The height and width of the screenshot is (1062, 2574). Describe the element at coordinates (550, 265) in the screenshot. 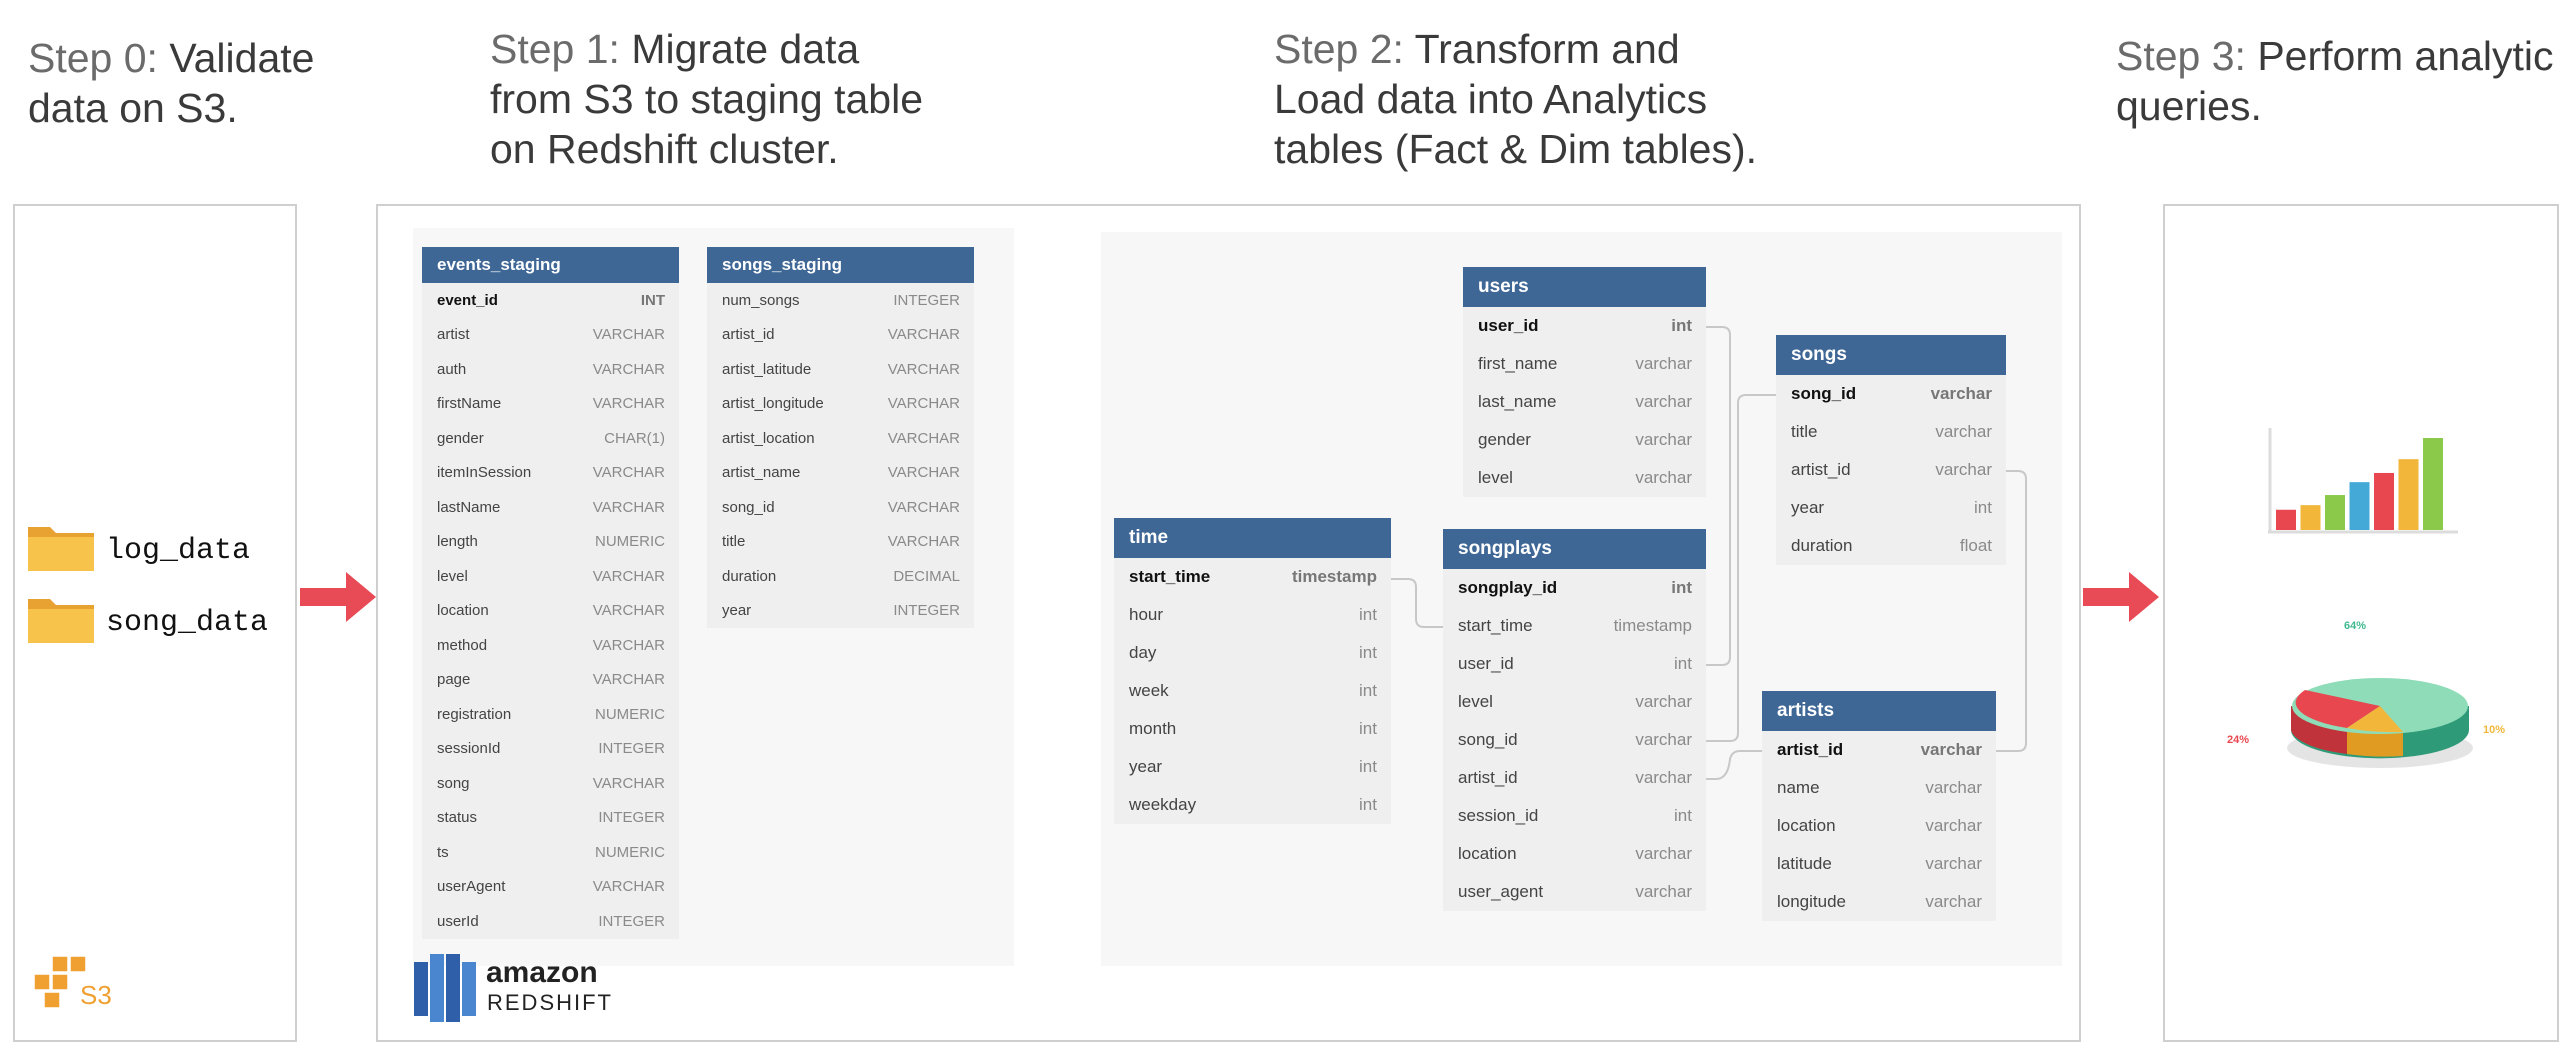

I see `table-header: events_staging` at that location.